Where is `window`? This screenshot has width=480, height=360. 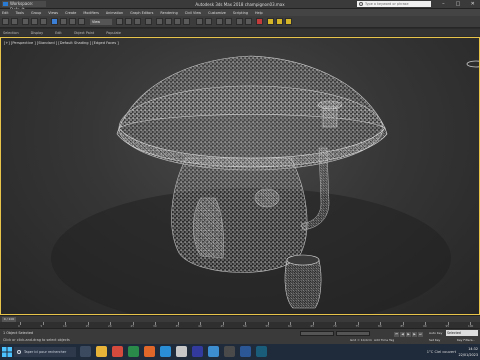
window is located at coordinates (267, 198).